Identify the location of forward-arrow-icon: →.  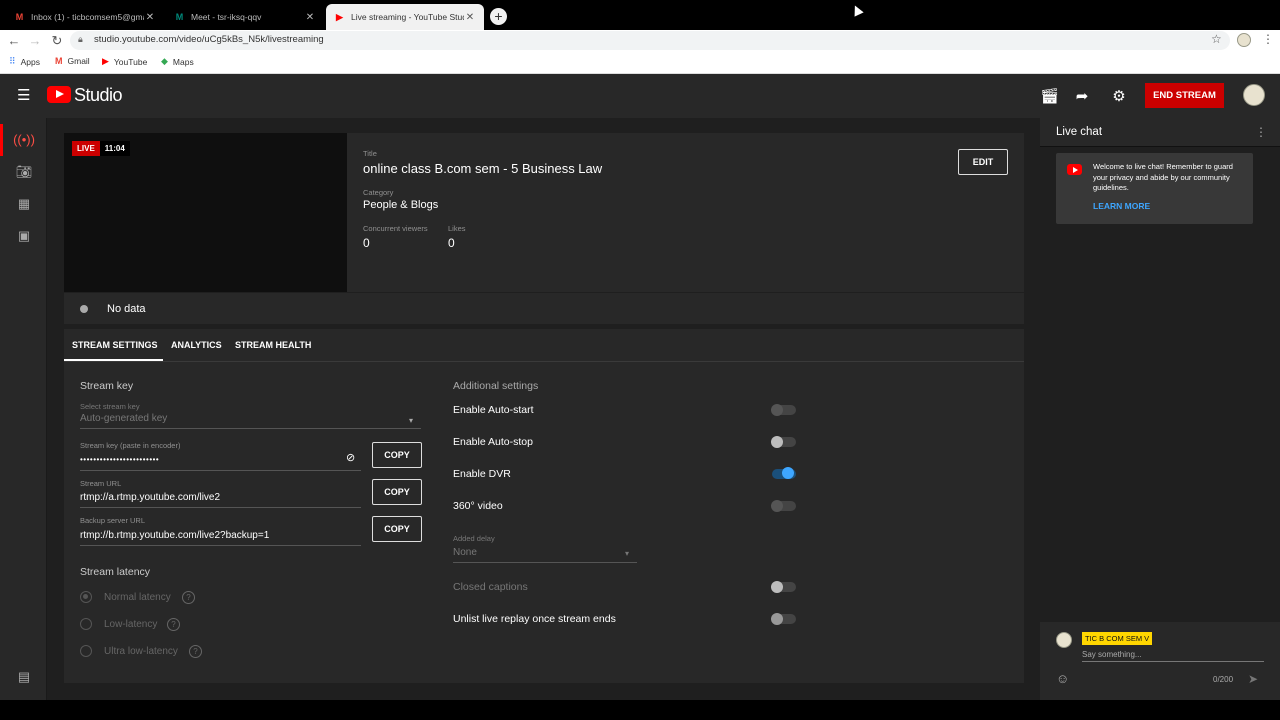
(35, 40).